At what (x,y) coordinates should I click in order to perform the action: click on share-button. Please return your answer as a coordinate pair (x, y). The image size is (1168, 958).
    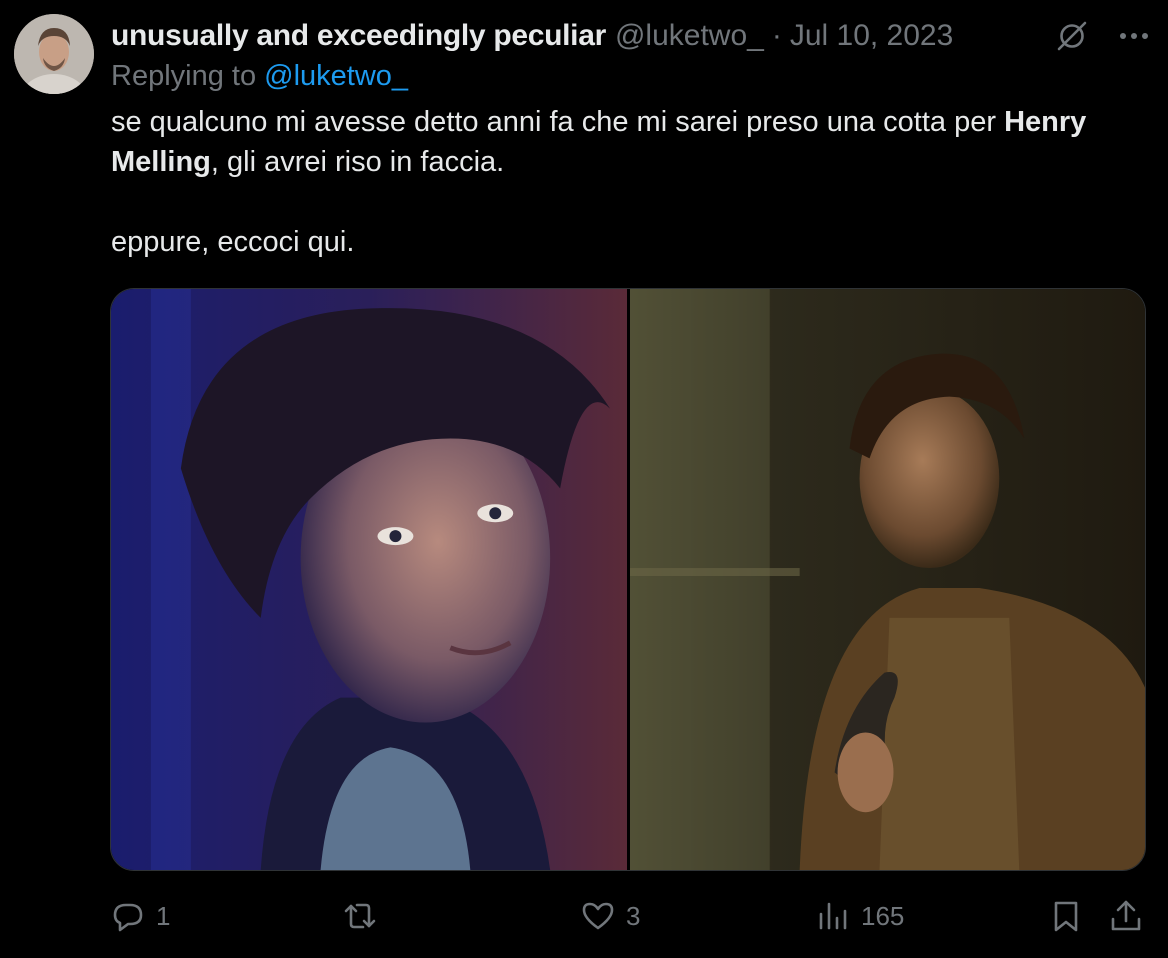
    Looking at the image, I should click on (1126, 916).